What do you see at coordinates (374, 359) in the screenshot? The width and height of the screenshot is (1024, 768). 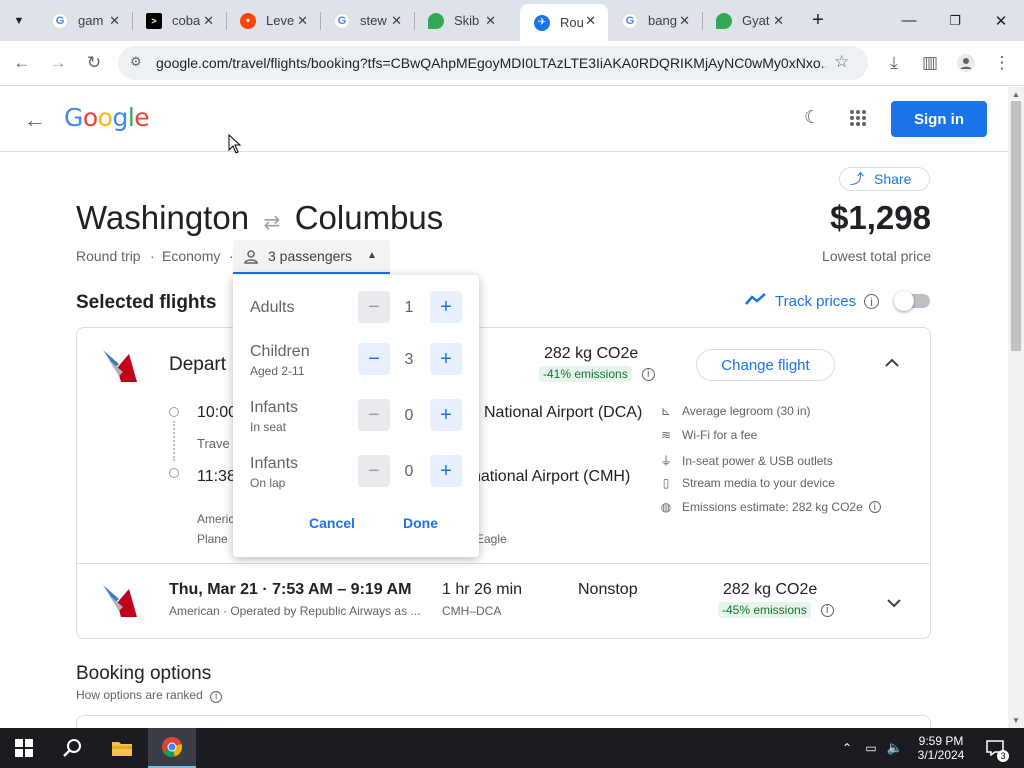 I see `children-decrement-button: −` at bounding box center [374, 359].